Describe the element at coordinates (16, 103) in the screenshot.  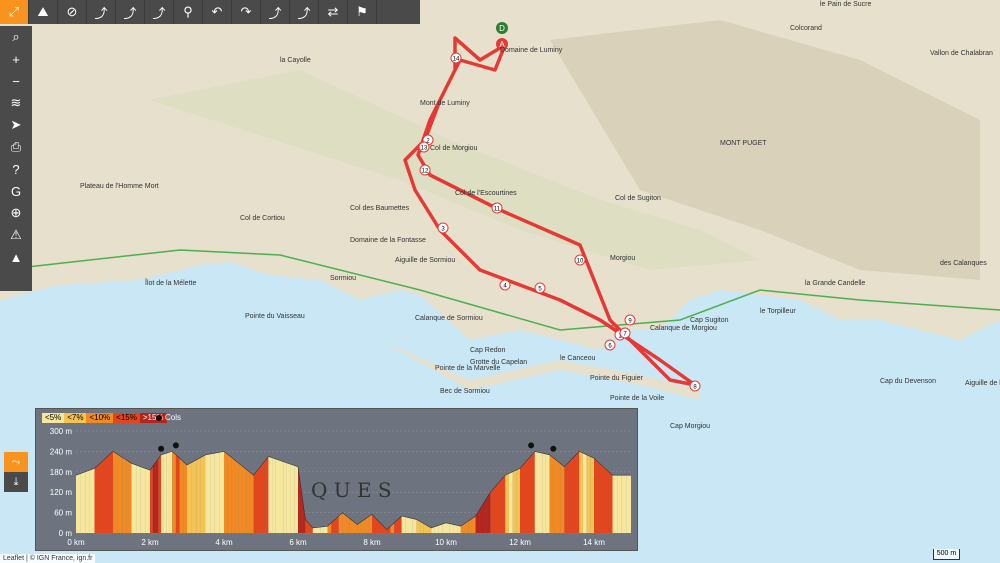
I see `layers-icon: ≋` at that location.